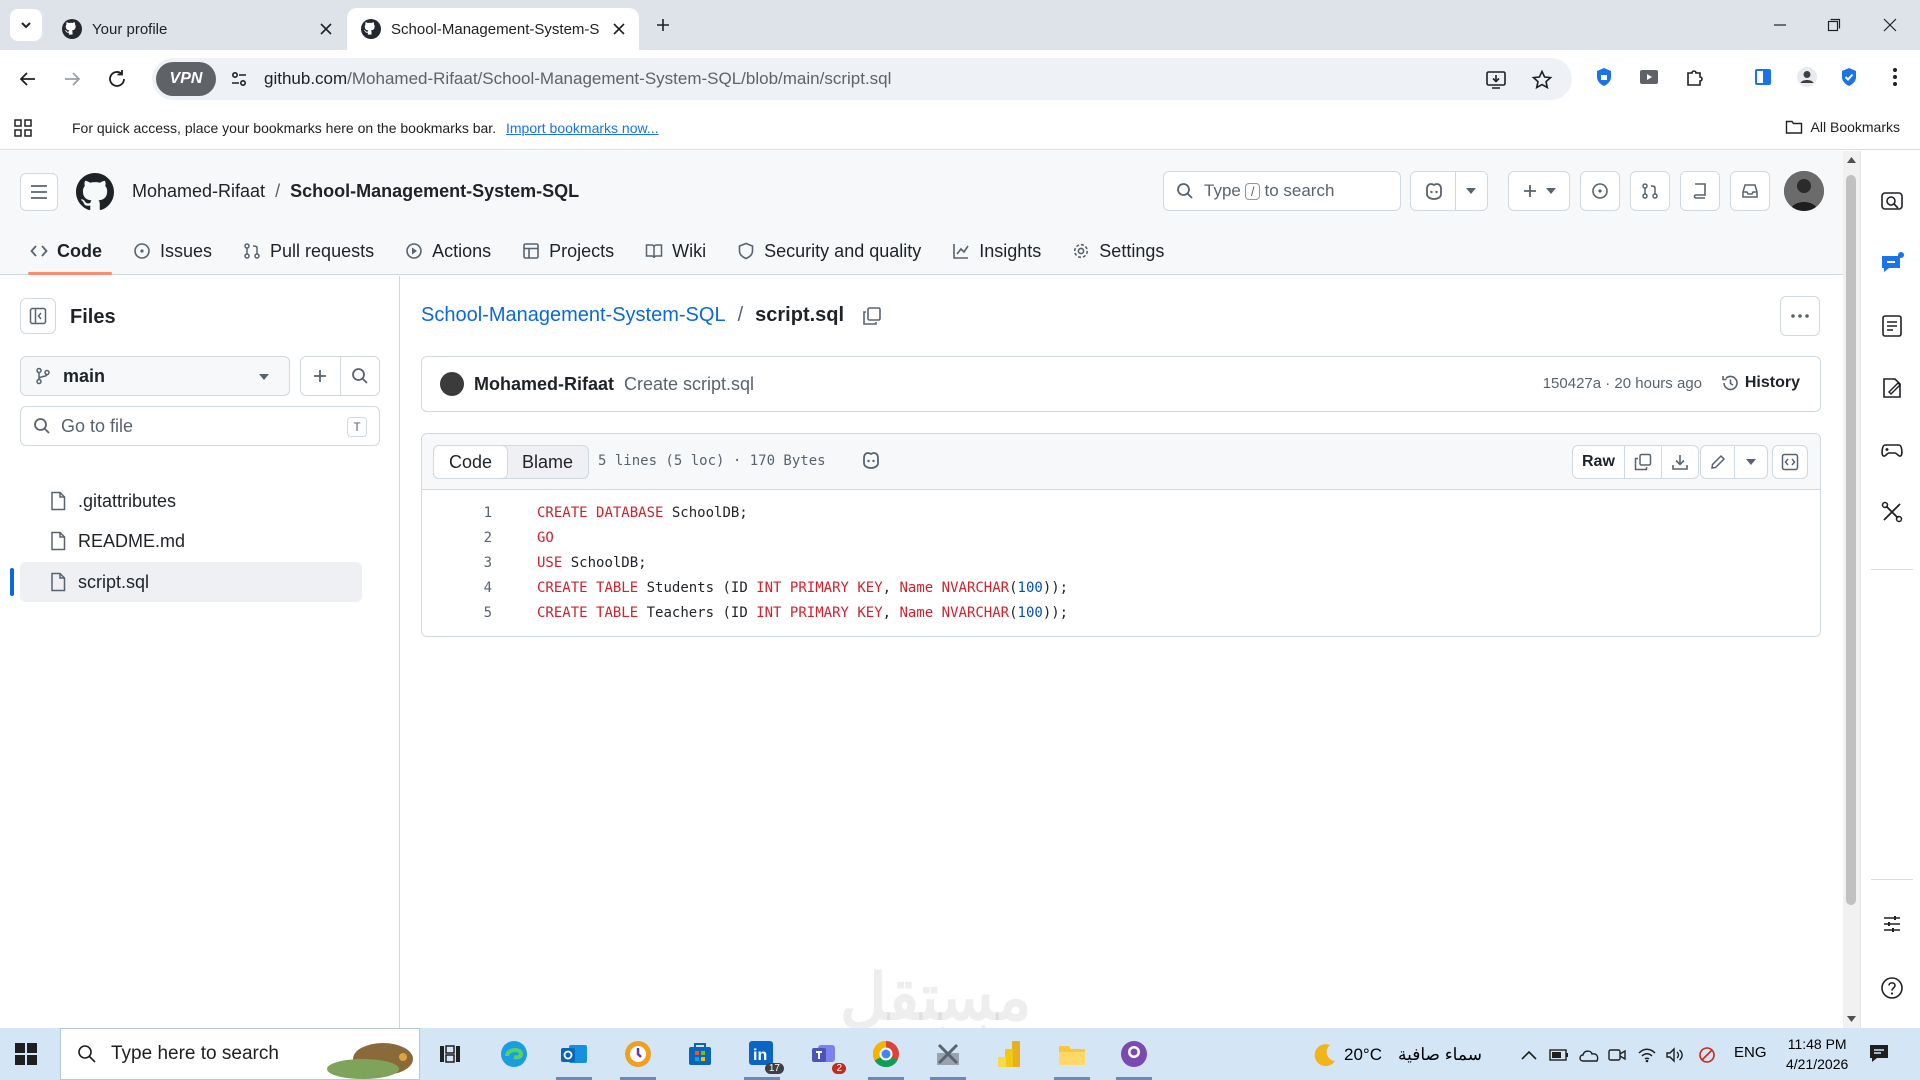 This screenshot has height=1080, width=1920. Describe the element at coordinates (1600, 191) in the screenshot. I see `issues-button` at that location.